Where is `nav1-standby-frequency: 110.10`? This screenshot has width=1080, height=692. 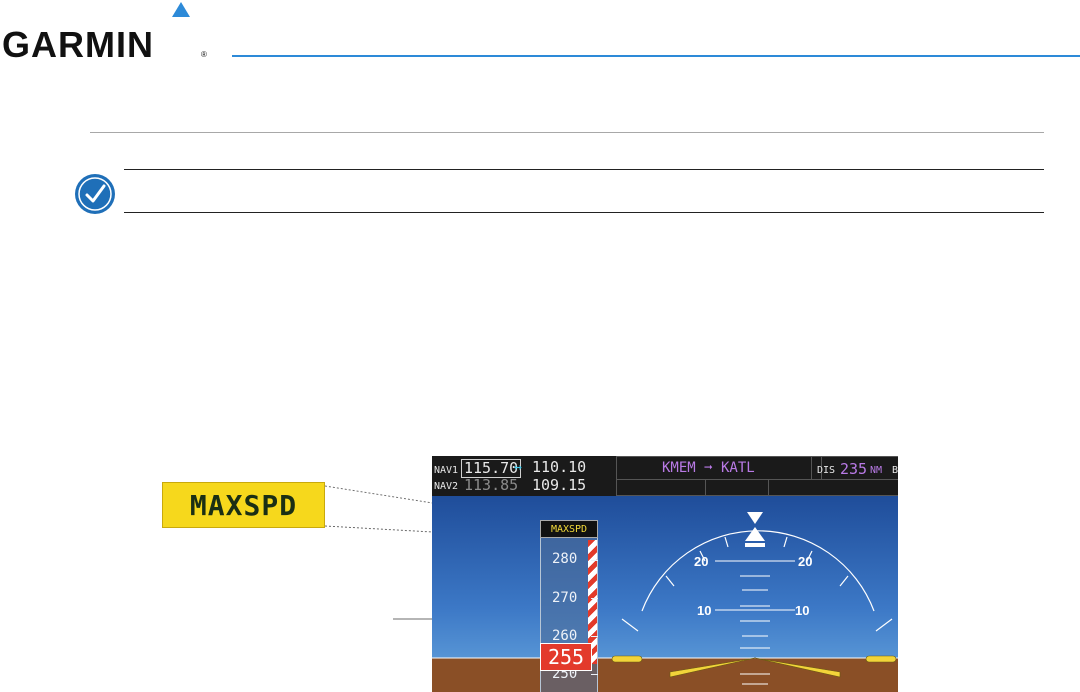 nav1-standby-frequency: 110.10 is located at coordinates (559, 467).